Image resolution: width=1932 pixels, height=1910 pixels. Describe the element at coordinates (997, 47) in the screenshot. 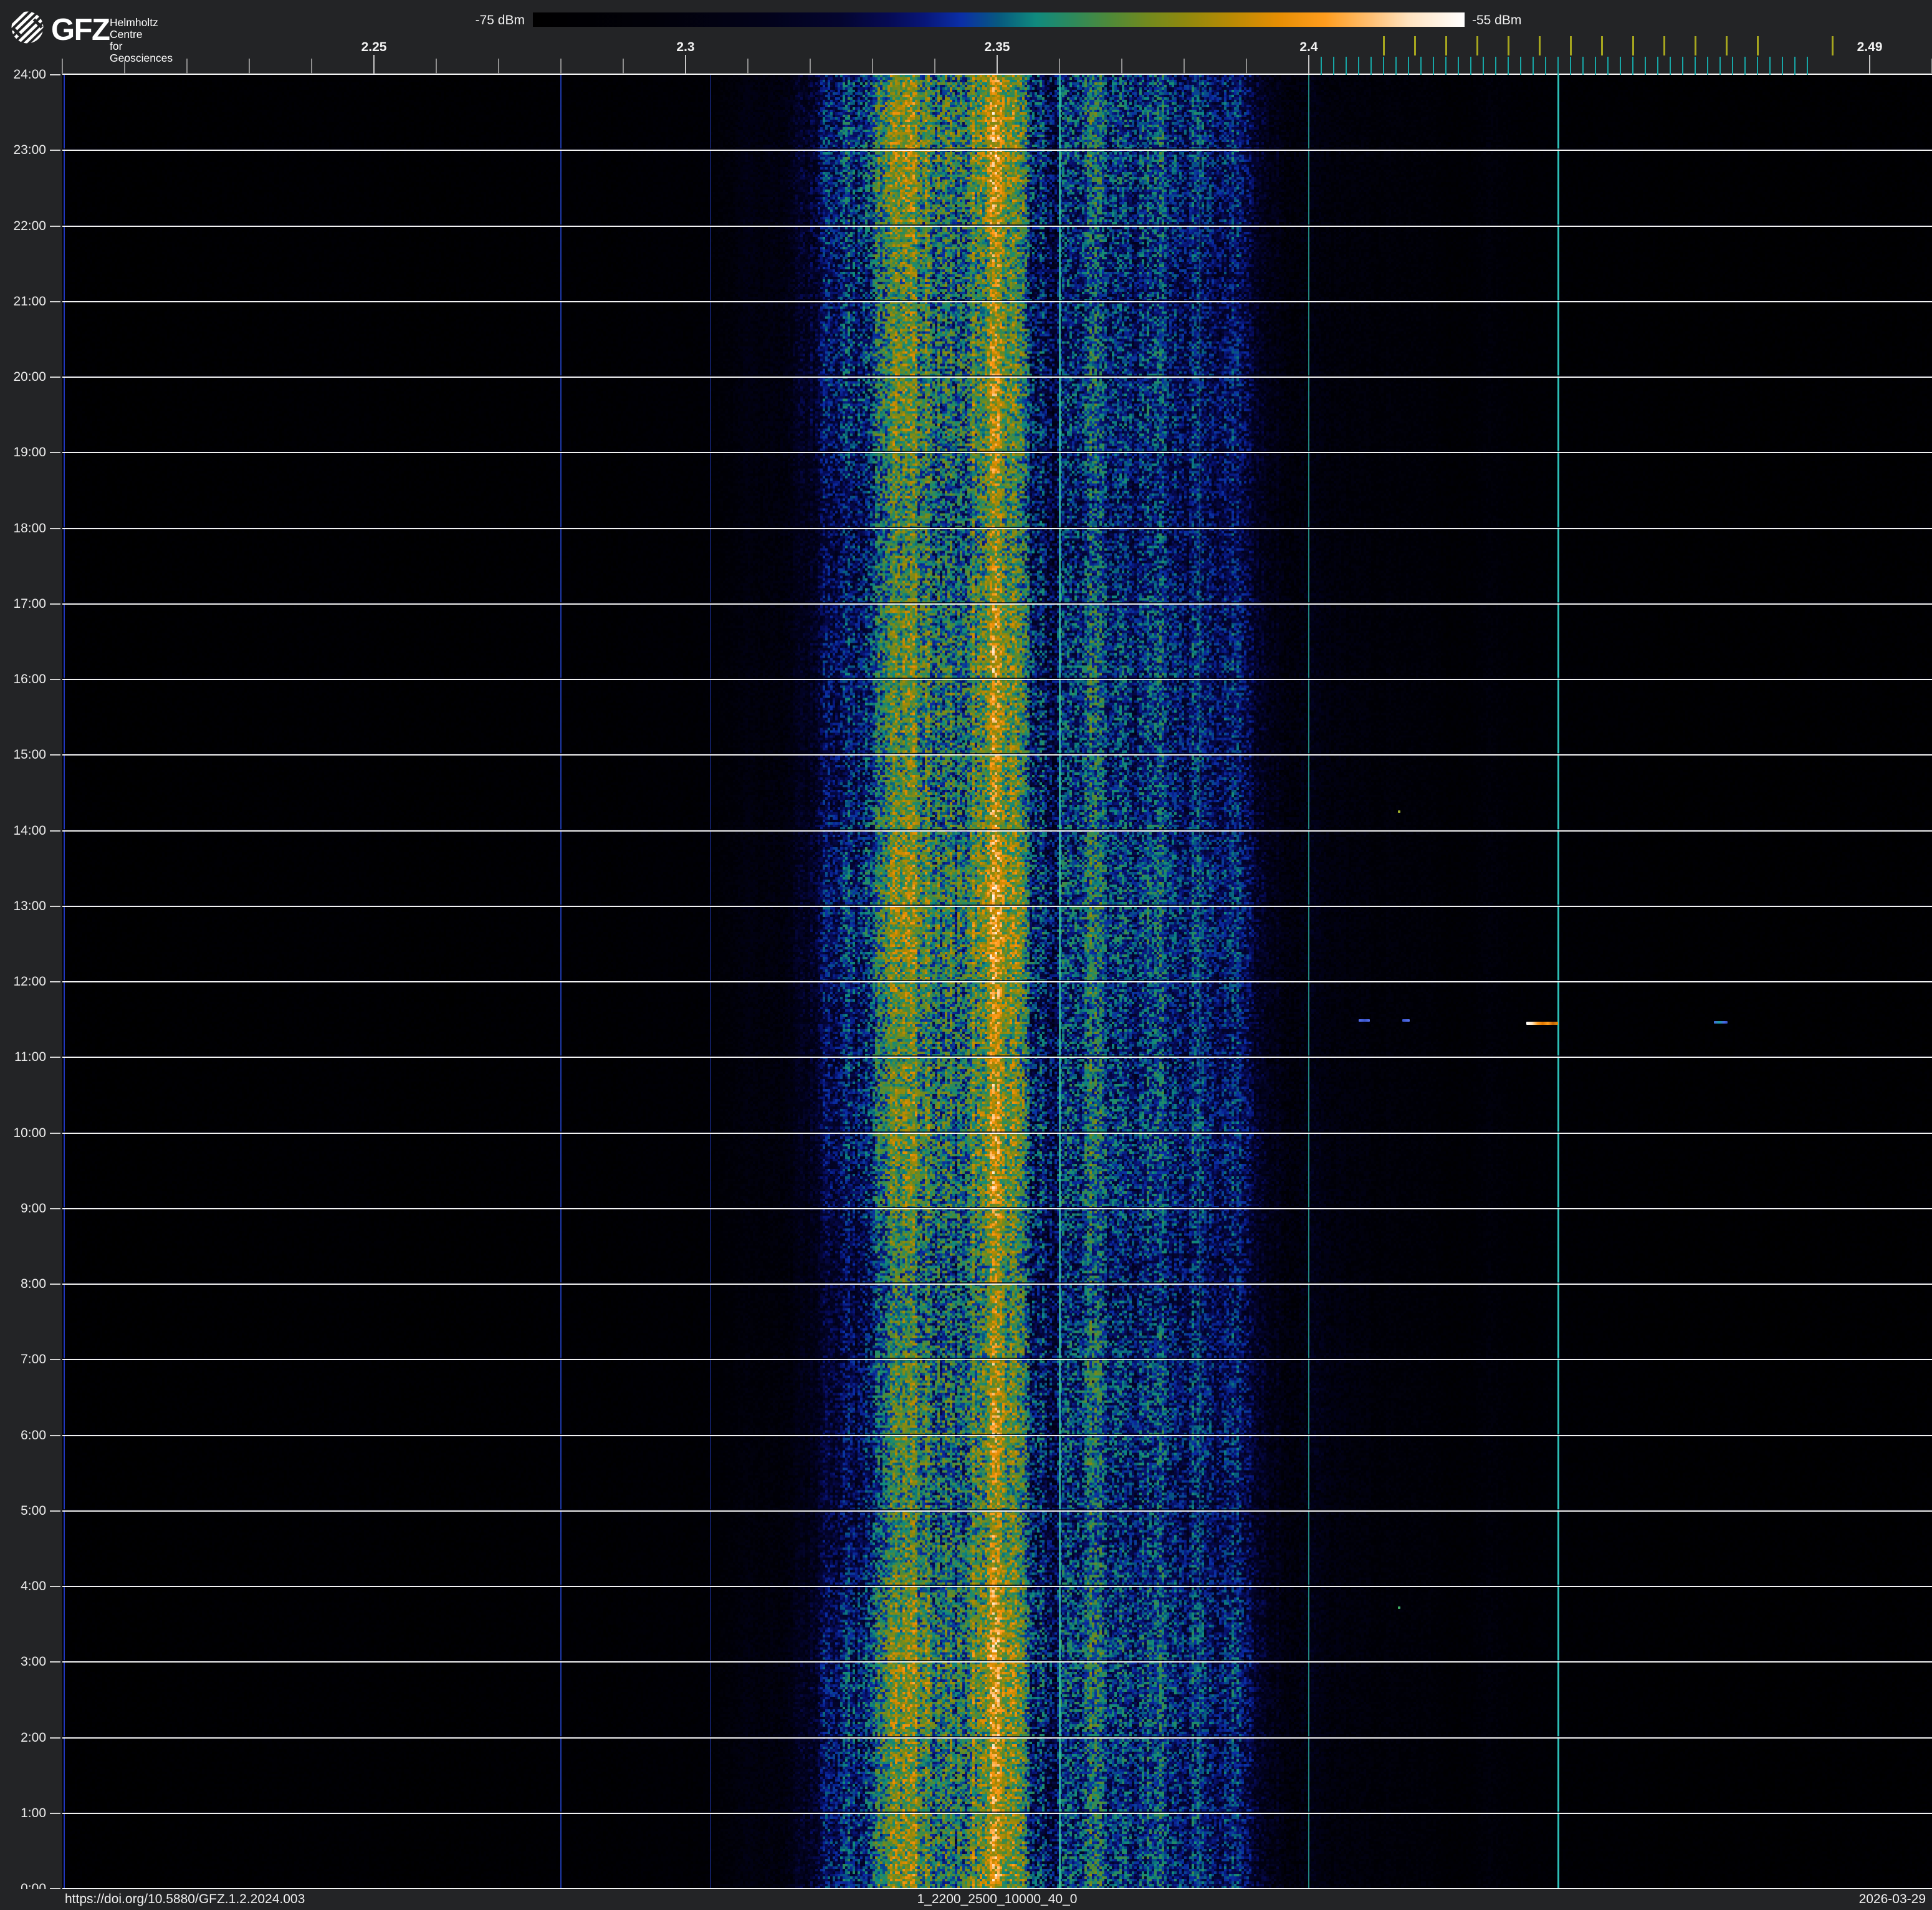

I see `freq-tick-label: 2.35` at that location.